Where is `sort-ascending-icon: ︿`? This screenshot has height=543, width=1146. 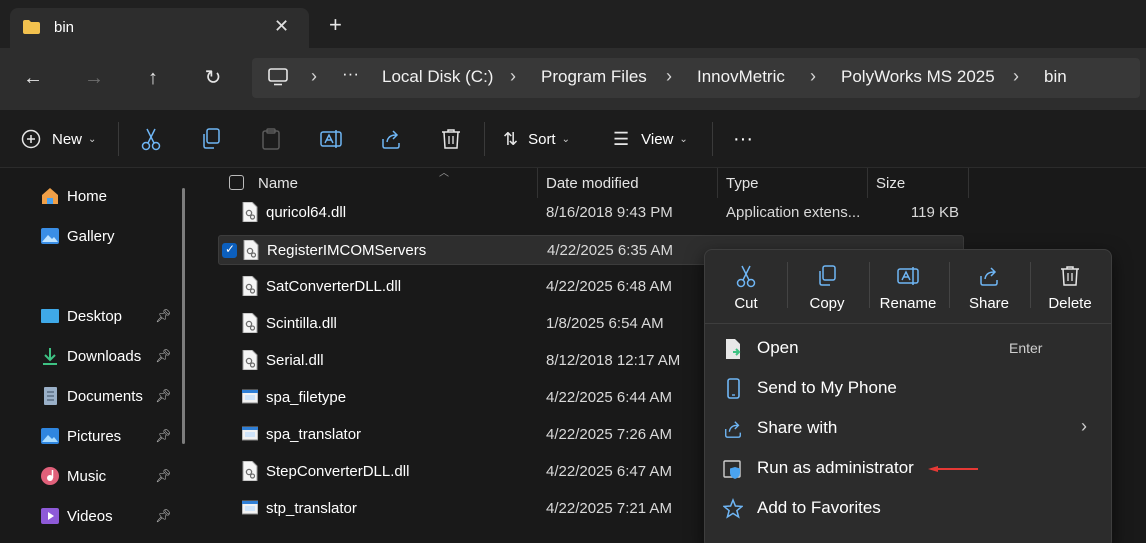 sort-ascending-icon: ︿ is located at coordinates (444, 173).